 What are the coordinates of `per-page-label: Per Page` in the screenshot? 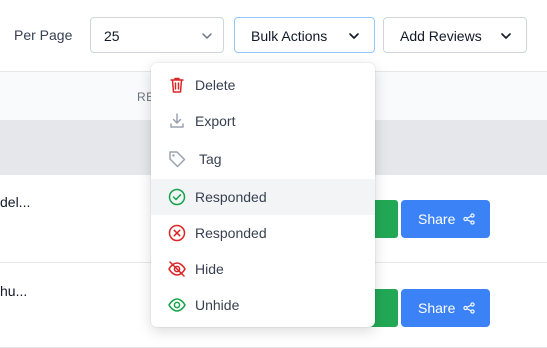 It's located at (43, 35).